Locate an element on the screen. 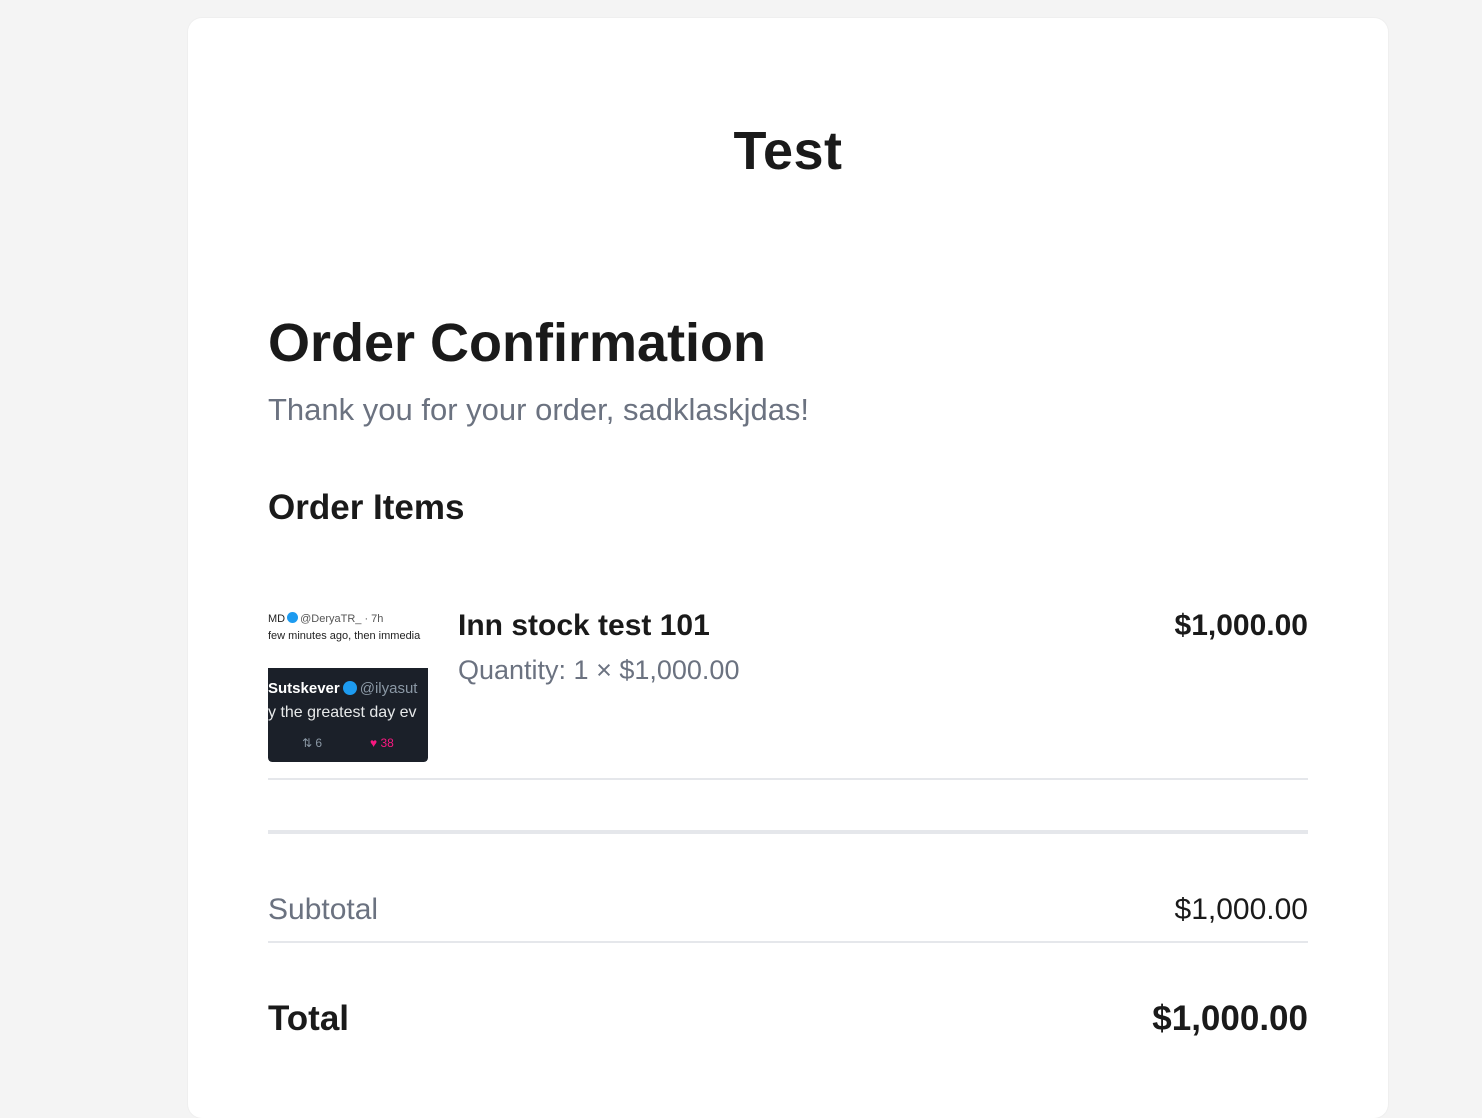 The width and height of the screenshot is (1482, 1118). item-name: Inn stock test 101 is located at coordinates (584, 625).